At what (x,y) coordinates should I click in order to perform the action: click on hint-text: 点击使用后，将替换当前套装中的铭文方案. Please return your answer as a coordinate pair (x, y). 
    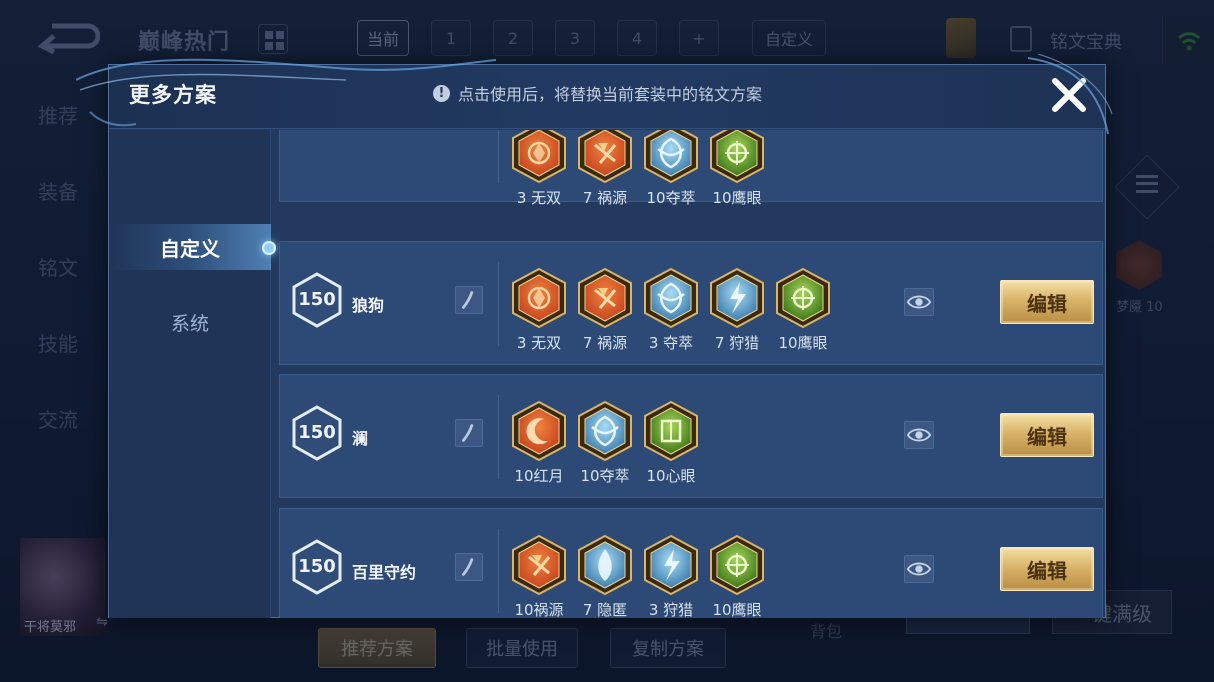
    Looking at the image, I should click on (610, 94).